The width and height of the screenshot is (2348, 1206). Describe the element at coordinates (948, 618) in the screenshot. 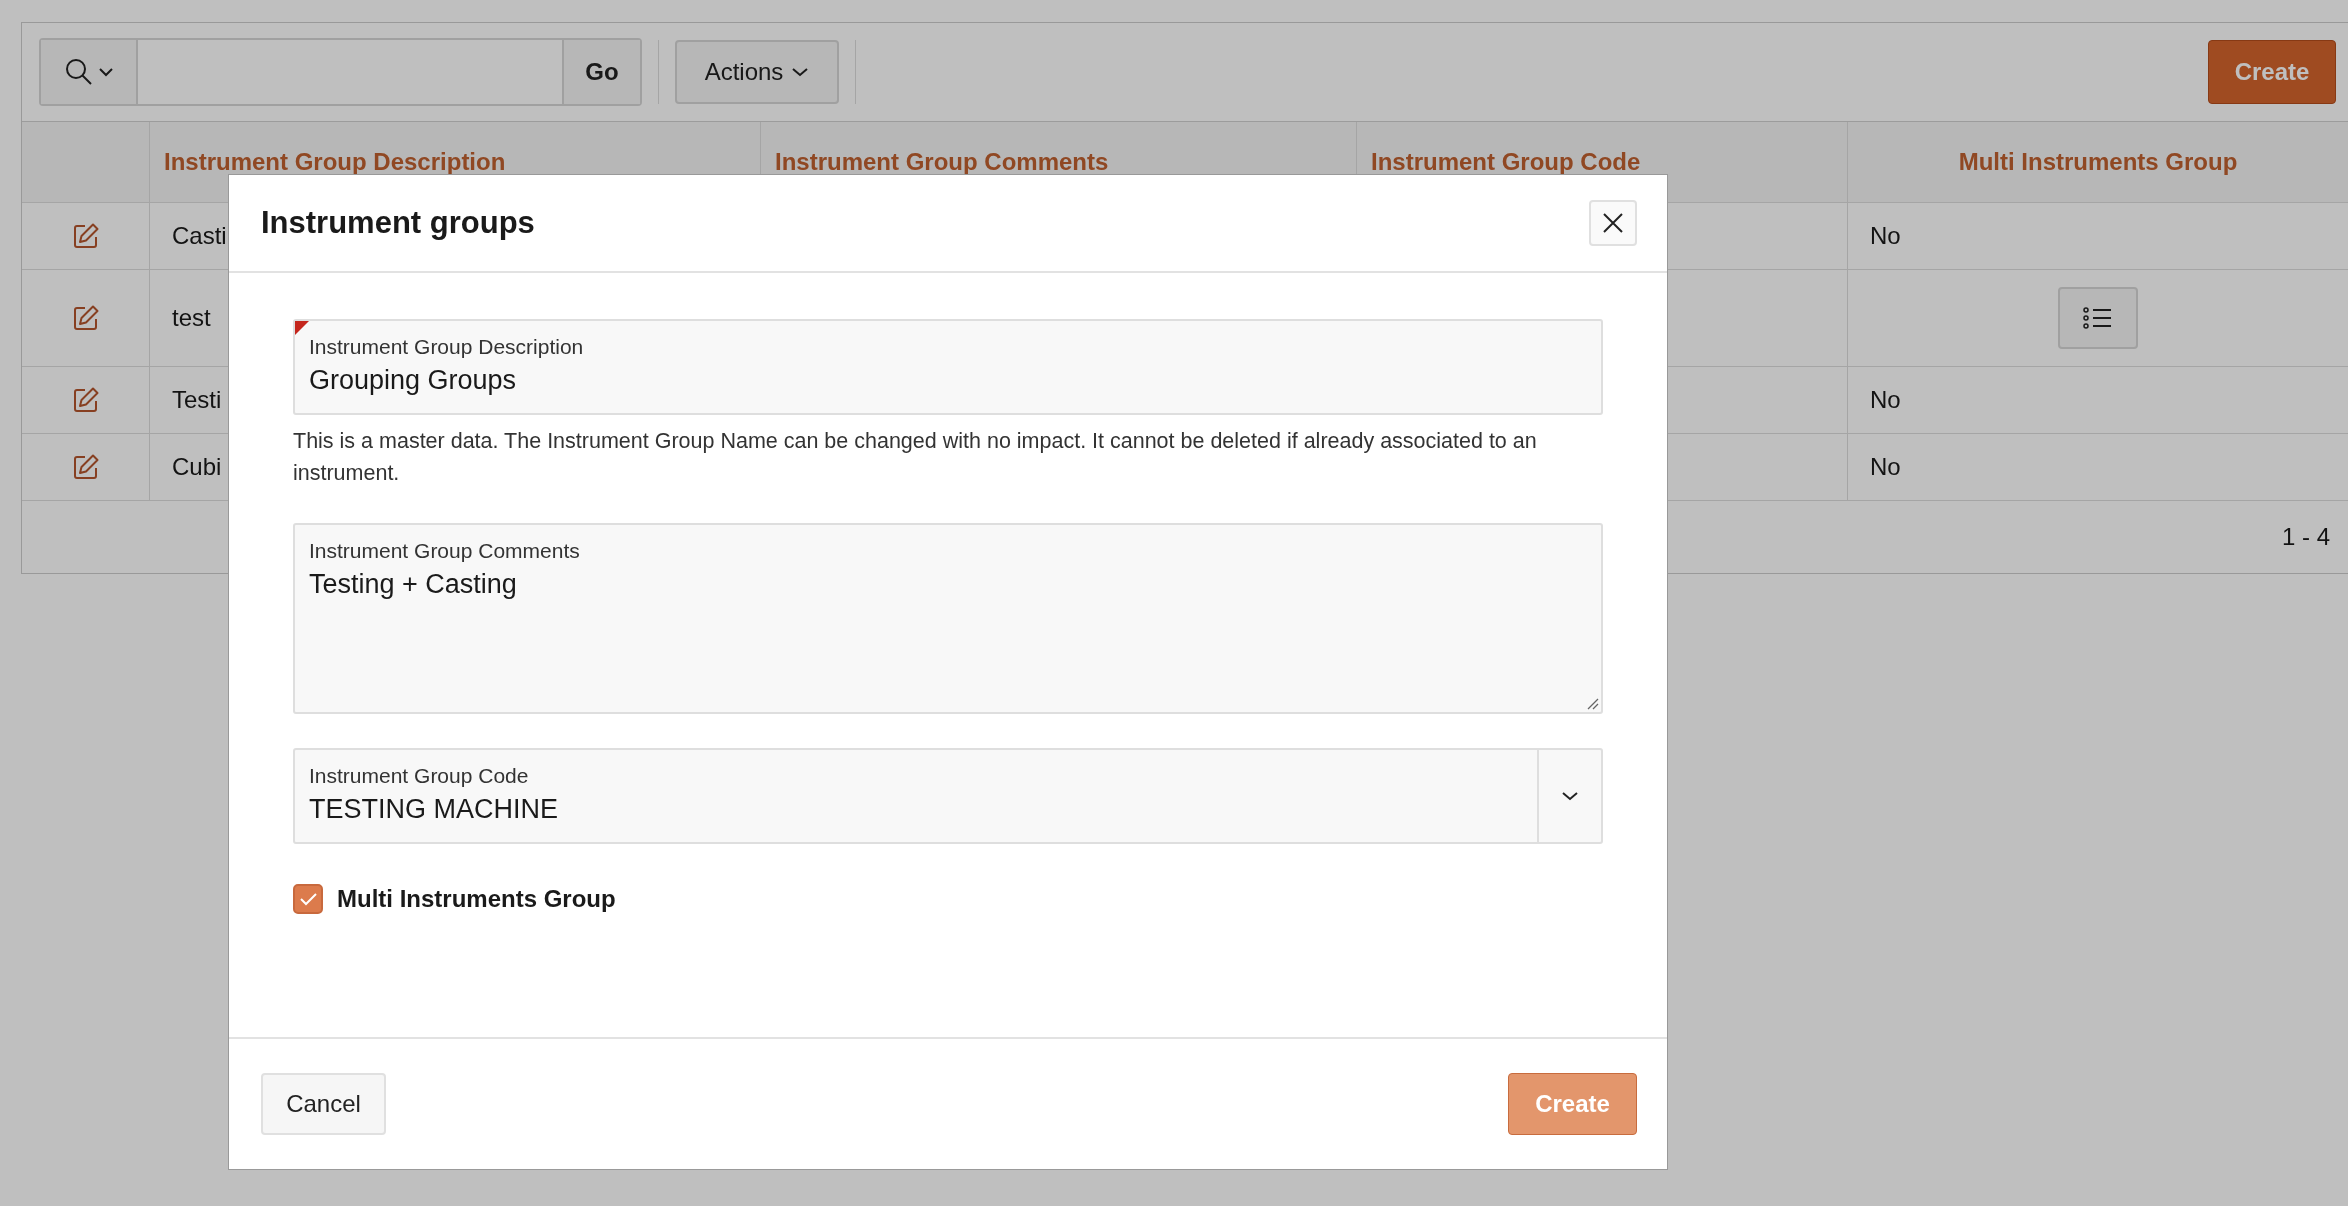

I see `text-area: Instrument Group Comments Testing + Casting` at that location.